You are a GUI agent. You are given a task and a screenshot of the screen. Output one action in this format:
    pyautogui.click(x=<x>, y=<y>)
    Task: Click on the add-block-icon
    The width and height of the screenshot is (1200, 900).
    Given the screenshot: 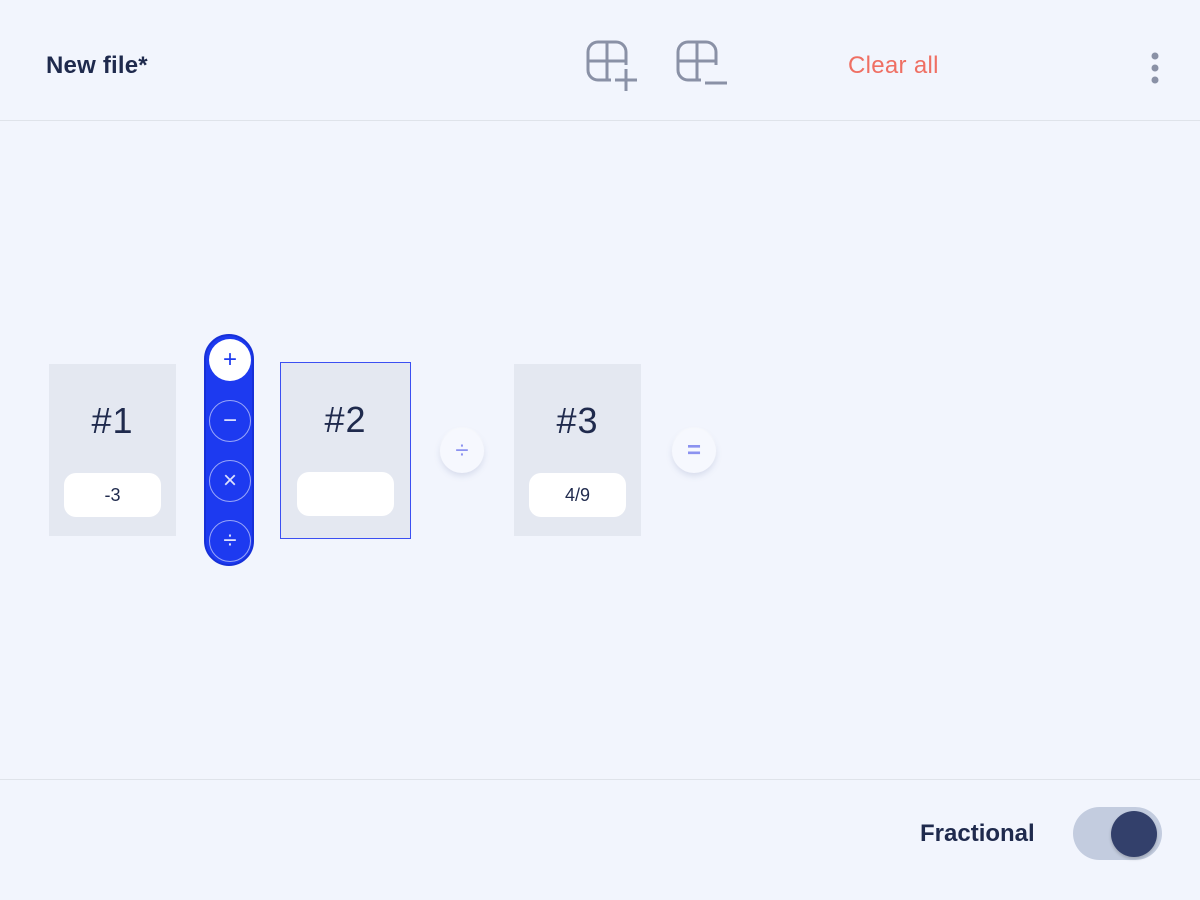 What is the action you would take?
    pyautogui.click(x=612, y=66)
    